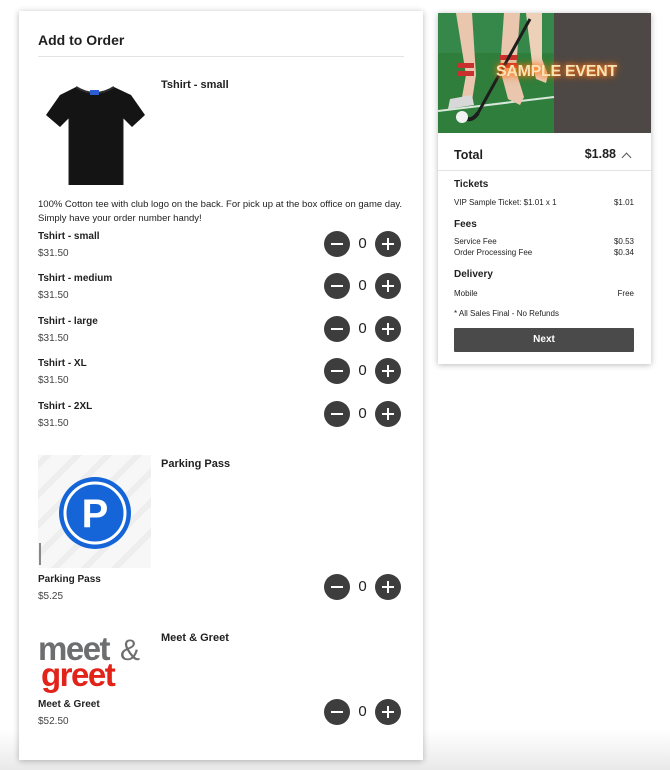 Image resolution: width=670 pixels, height=770 pixels. I want to click on variant-name: Parking Pass, so click(69, 579).